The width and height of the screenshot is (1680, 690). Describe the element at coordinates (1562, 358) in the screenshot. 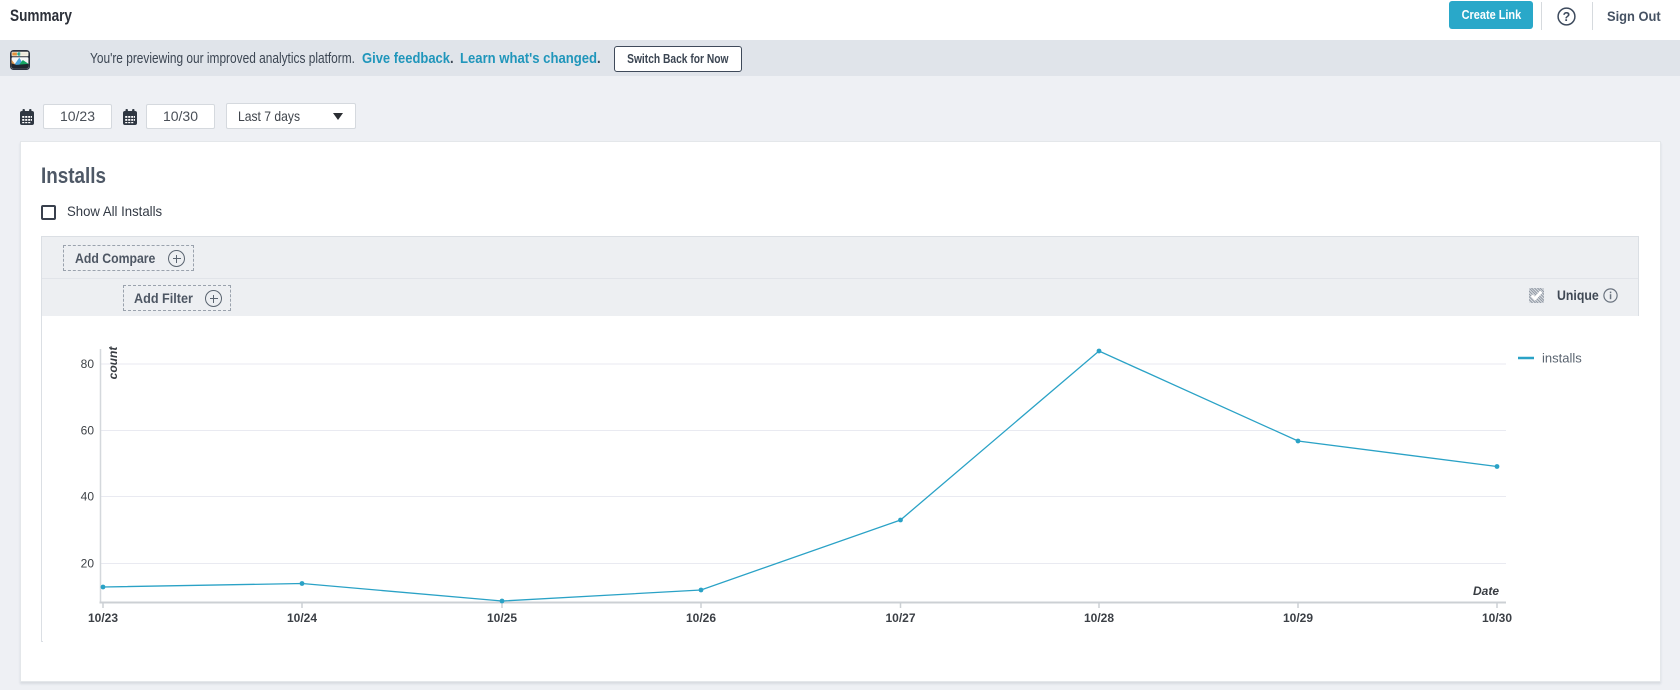

I see `svg-text: installs` at that location.